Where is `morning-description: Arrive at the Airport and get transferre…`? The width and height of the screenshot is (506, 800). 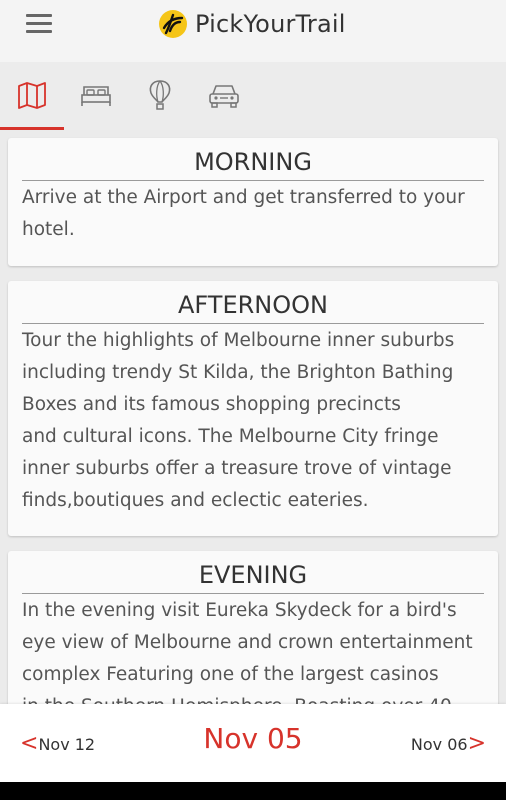 morning-description: Arrive at the Airport and get transferre… is located at coordinates (243, 213).